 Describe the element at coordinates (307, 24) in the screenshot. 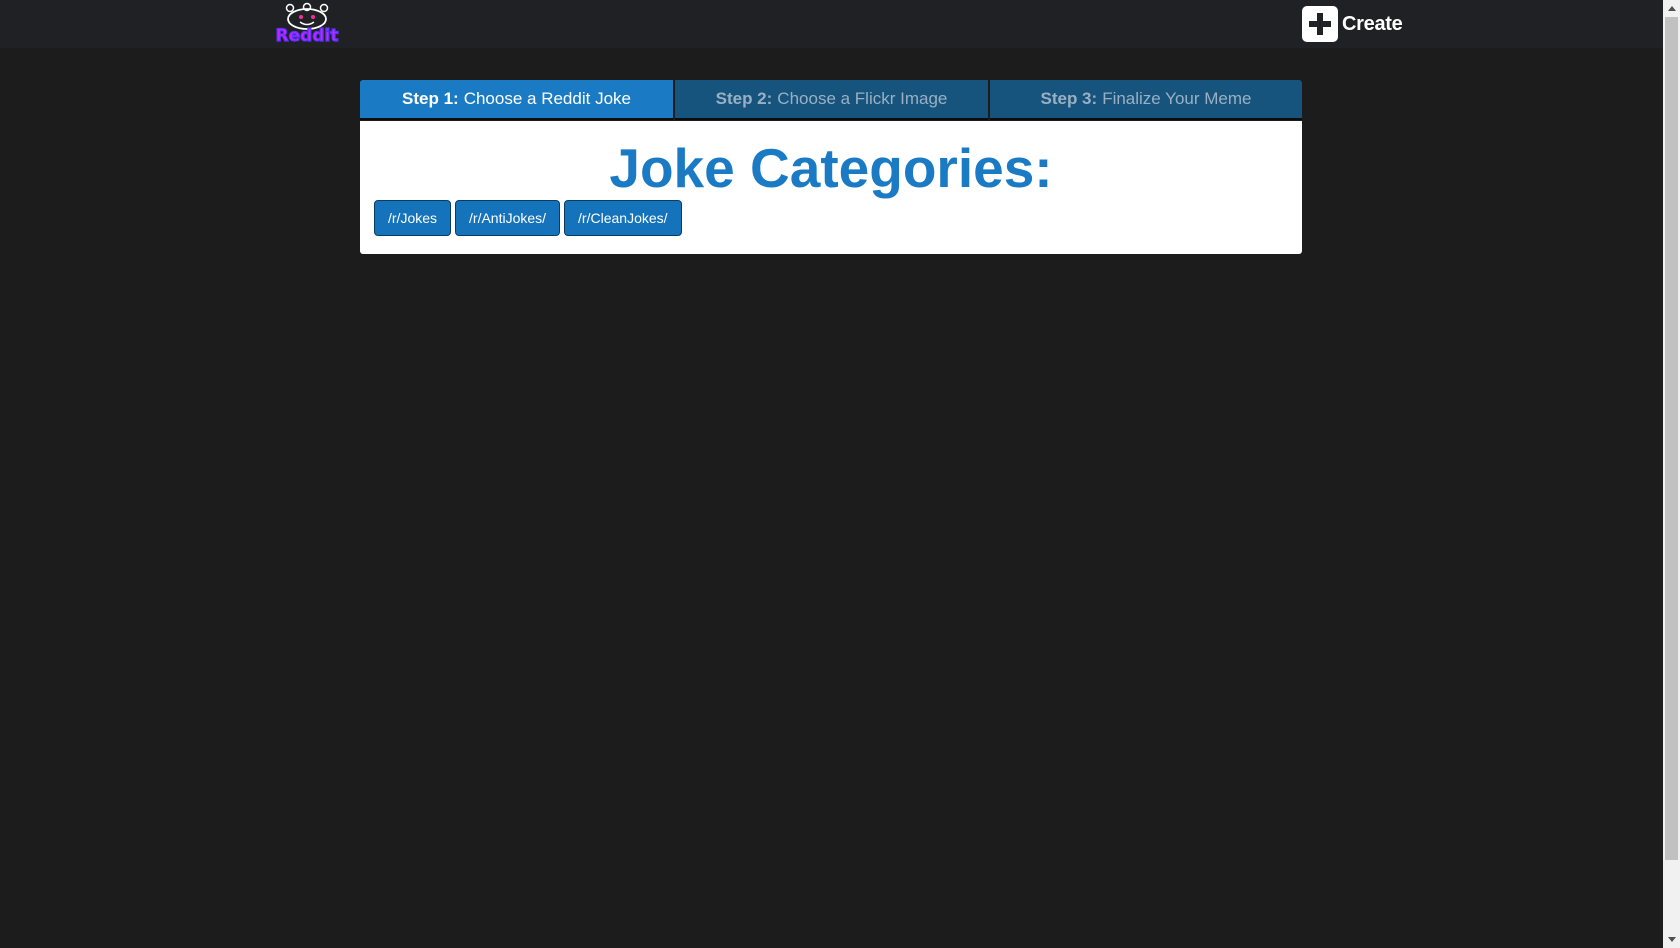

I see `reddit-logo: Reddit` at that location.